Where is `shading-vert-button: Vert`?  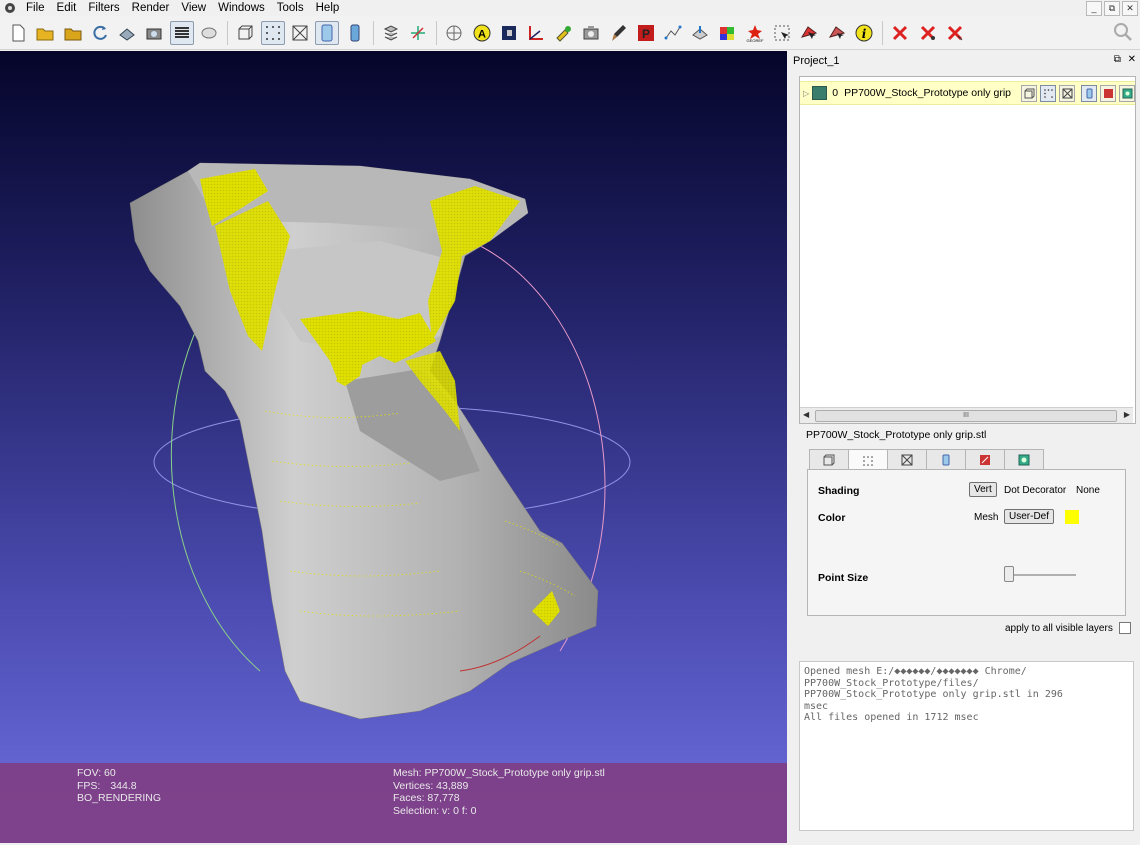
shading-vert-button: Vert is located at coordinates (983, 489).